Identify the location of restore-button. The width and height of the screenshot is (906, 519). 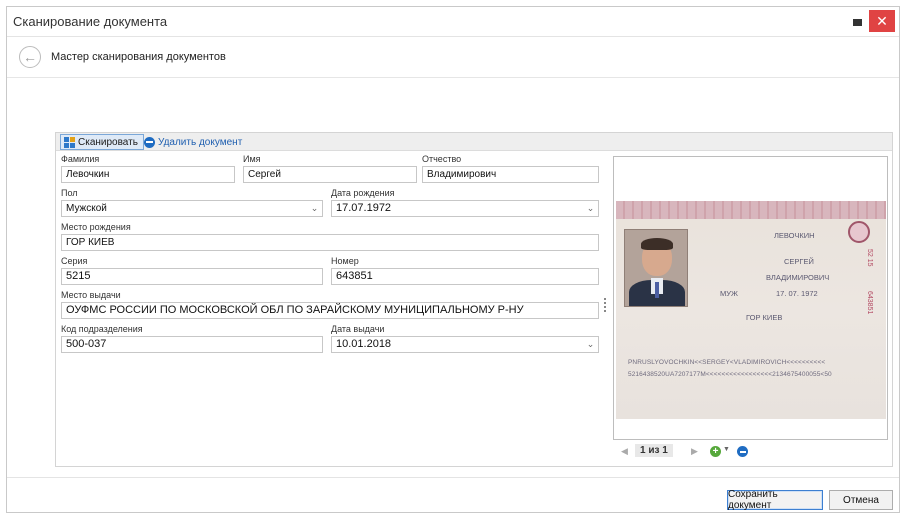
(857, 22).